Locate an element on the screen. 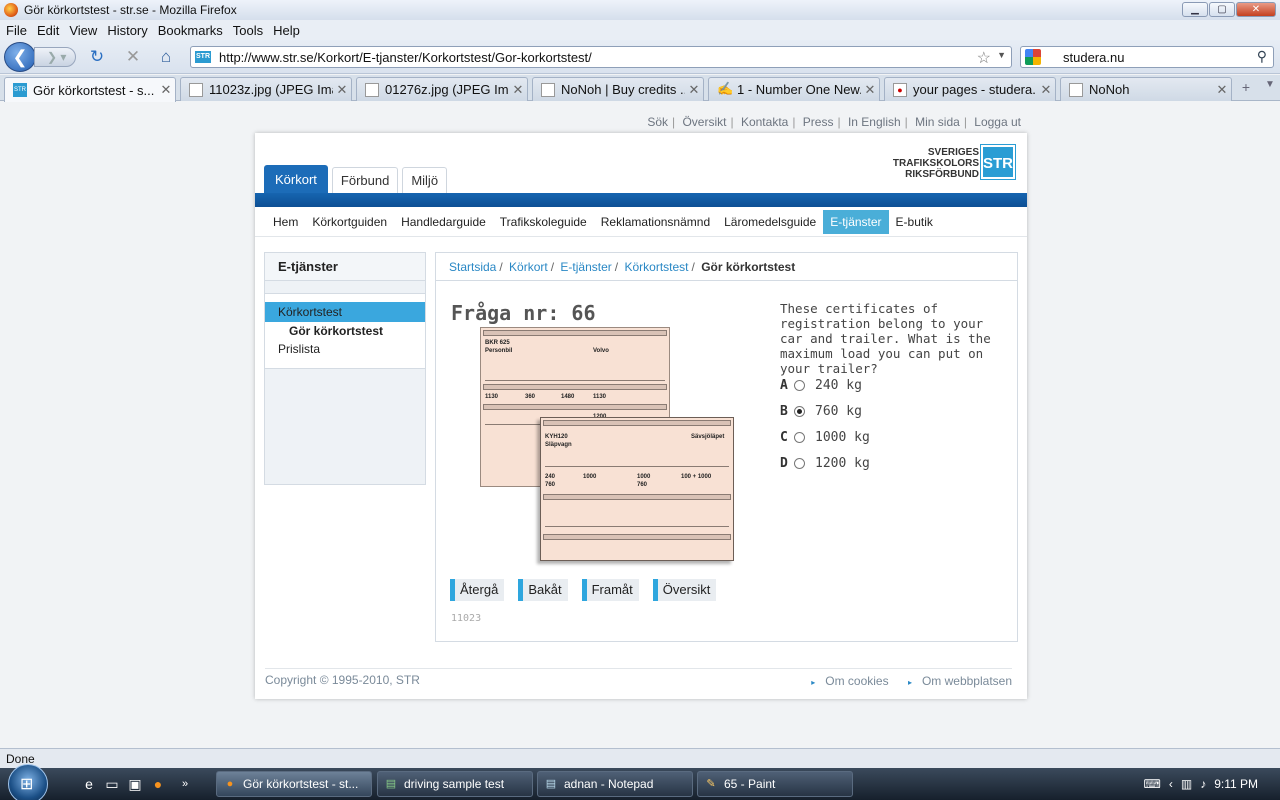 The height and width of the screenshot is (800, 1280). clock: 9:11 PM is located at coordinates (1236, 784).